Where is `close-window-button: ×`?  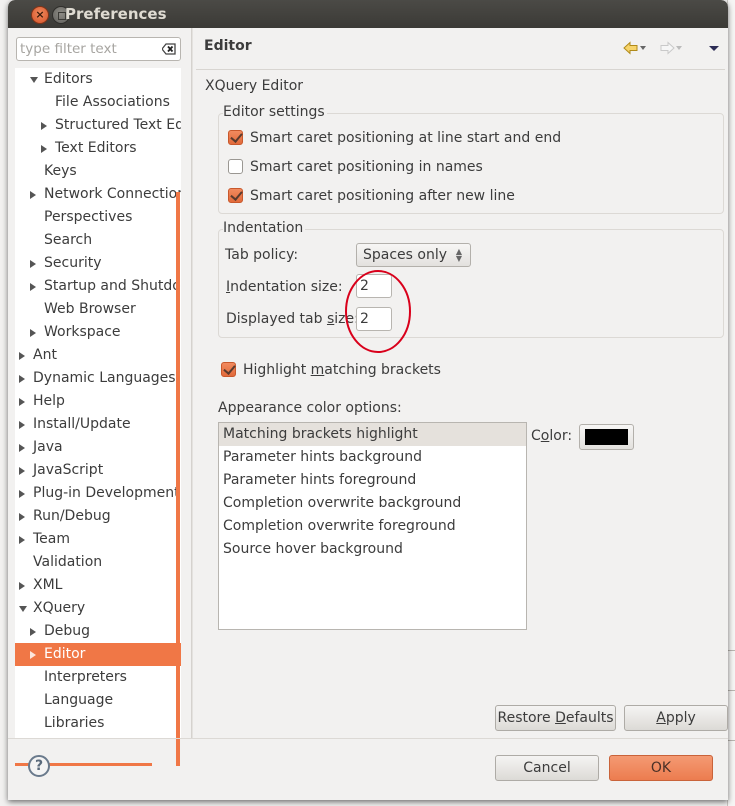
close-window-button: × is located at coordinates (40, 15).